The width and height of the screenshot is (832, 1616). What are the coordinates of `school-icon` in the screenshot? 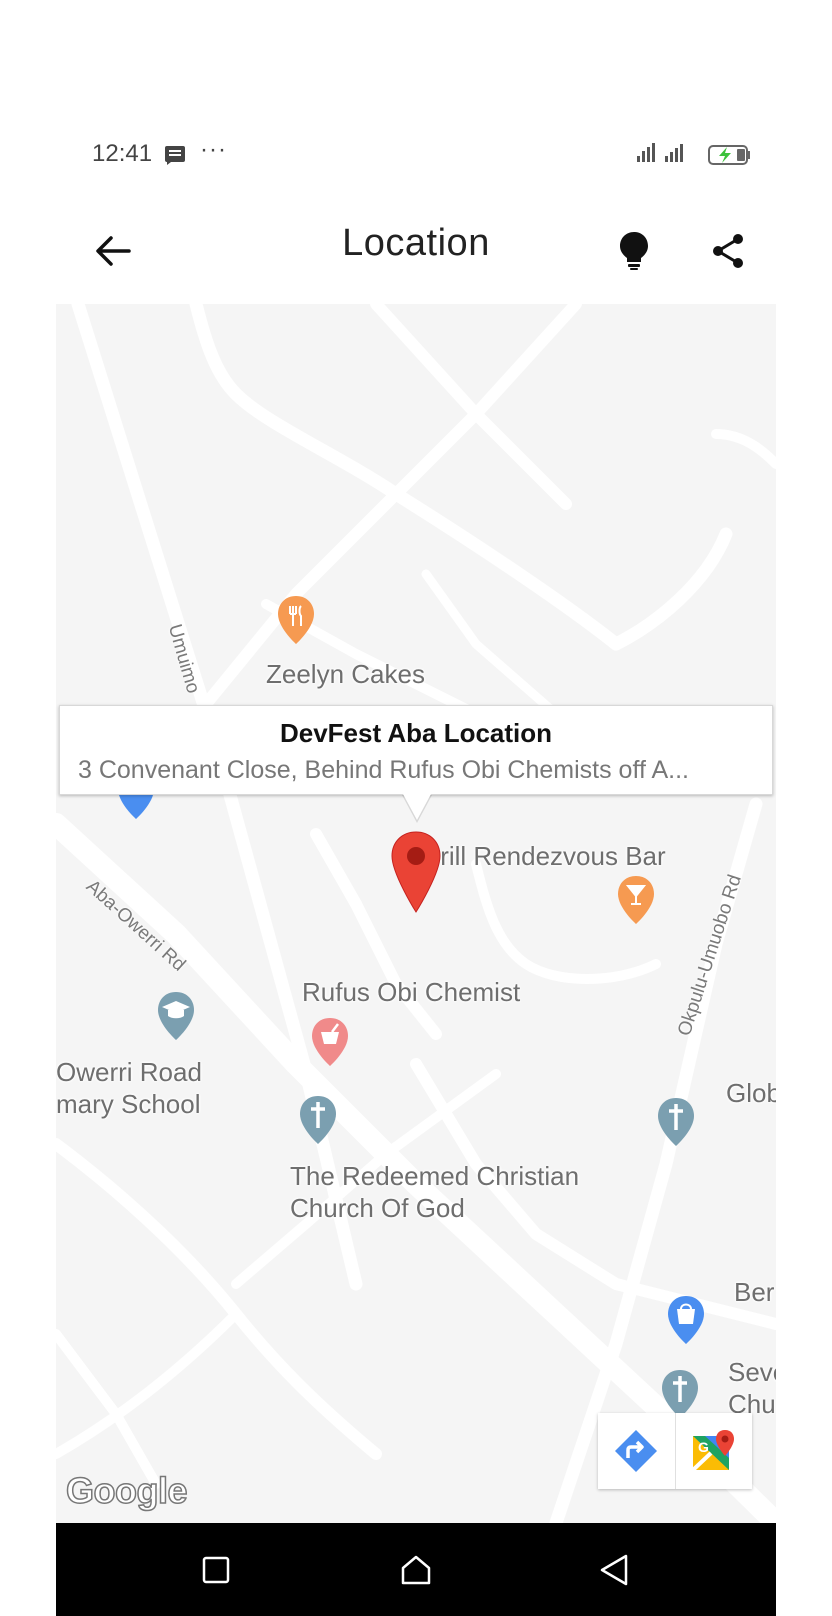 It's located at (176, 1017).